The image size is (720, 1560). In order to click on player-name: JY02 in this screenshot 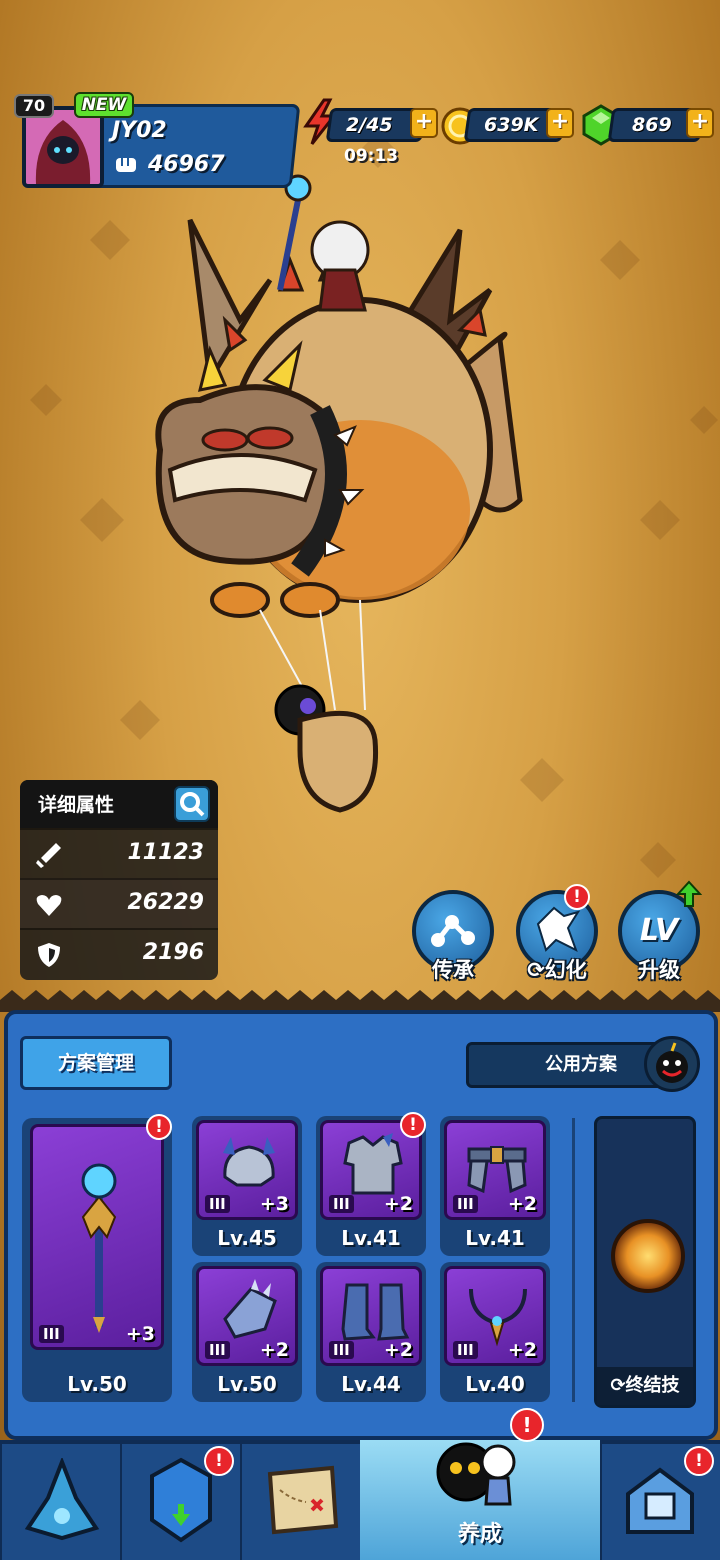, I will do `click(139, 130)`.